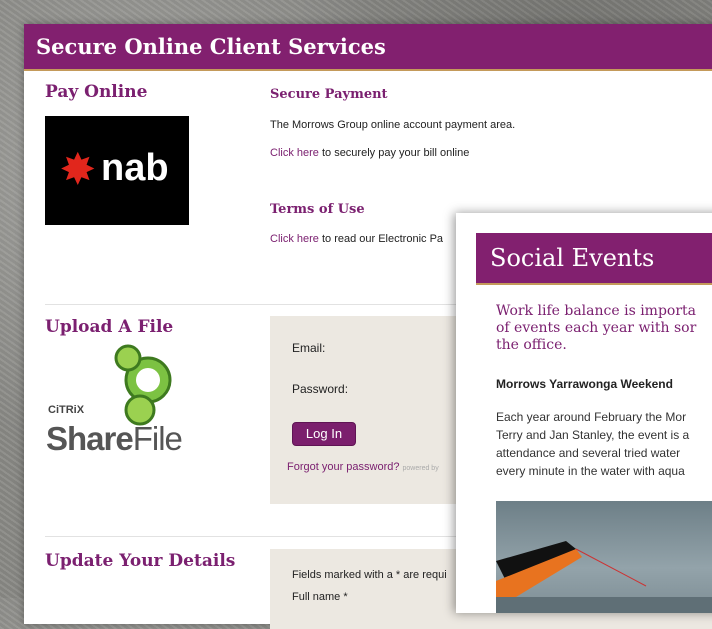 Image resolution: width=712 pixels, height=629 pixels. What do you see at coordinates (66, 410) in the screenshot?
I see `citrix-text: CiTRiX` at bounding box center [66, 410].